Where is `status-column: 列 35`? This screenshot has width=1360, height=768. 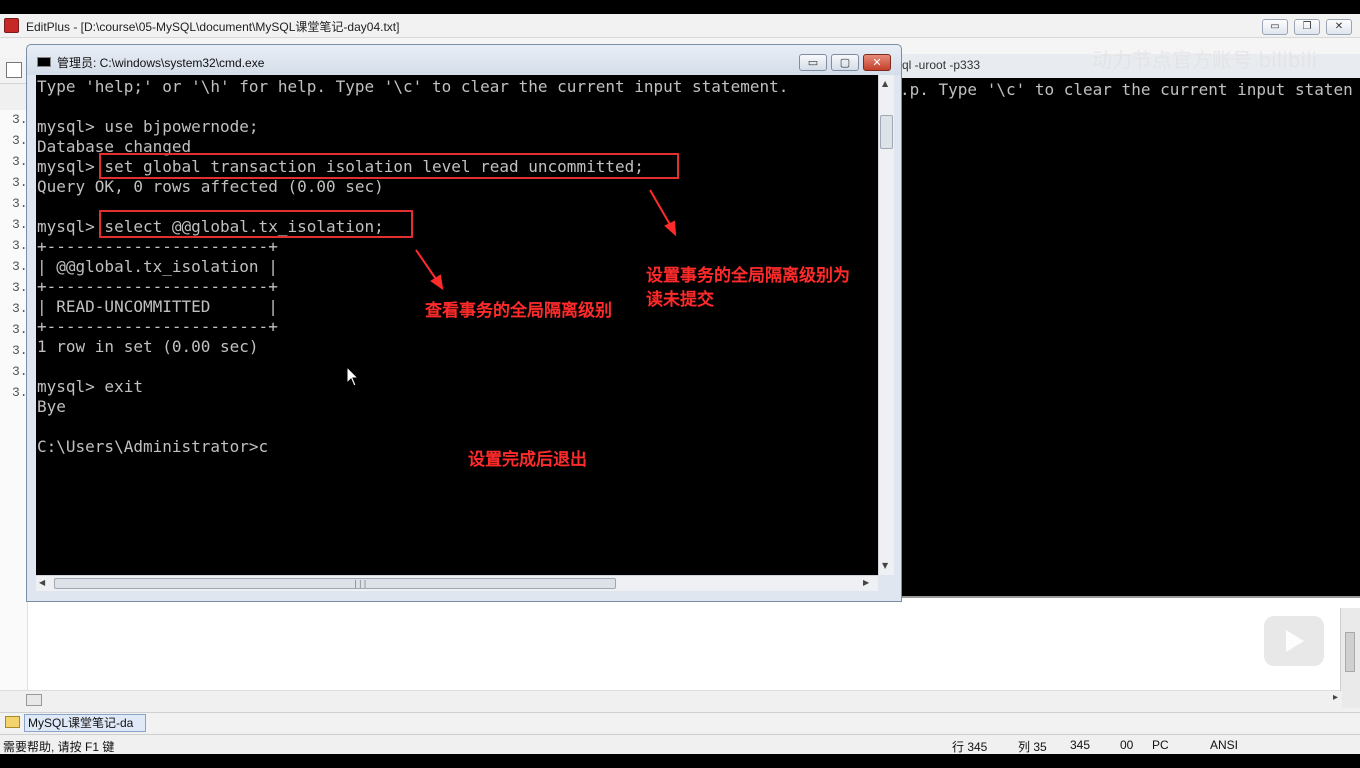
status-column: 列 35 is located at coordinates (1032, 747).